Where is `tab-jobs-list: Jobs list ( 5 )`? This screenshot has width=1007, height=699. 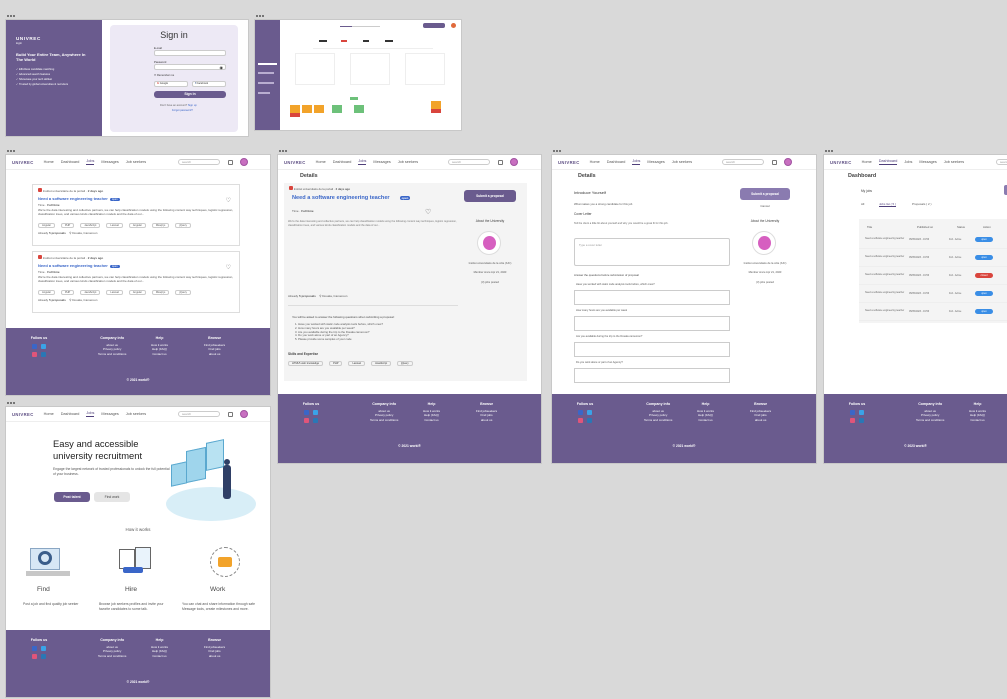
tab-jobs-list: Jobs list ( 5 ) is located at coordinates (888, 204).